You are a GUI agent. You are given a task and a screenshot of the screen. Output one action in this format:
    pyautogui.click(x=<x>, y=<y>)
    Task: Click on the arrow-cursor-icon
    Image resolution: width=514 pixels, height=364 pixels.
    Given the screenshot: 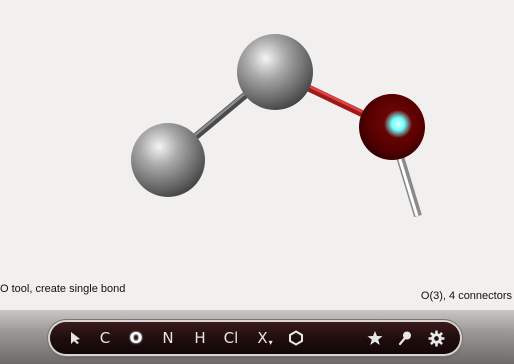 What is the action you would take?
    pyautogui.click(x=75, y=338)
    